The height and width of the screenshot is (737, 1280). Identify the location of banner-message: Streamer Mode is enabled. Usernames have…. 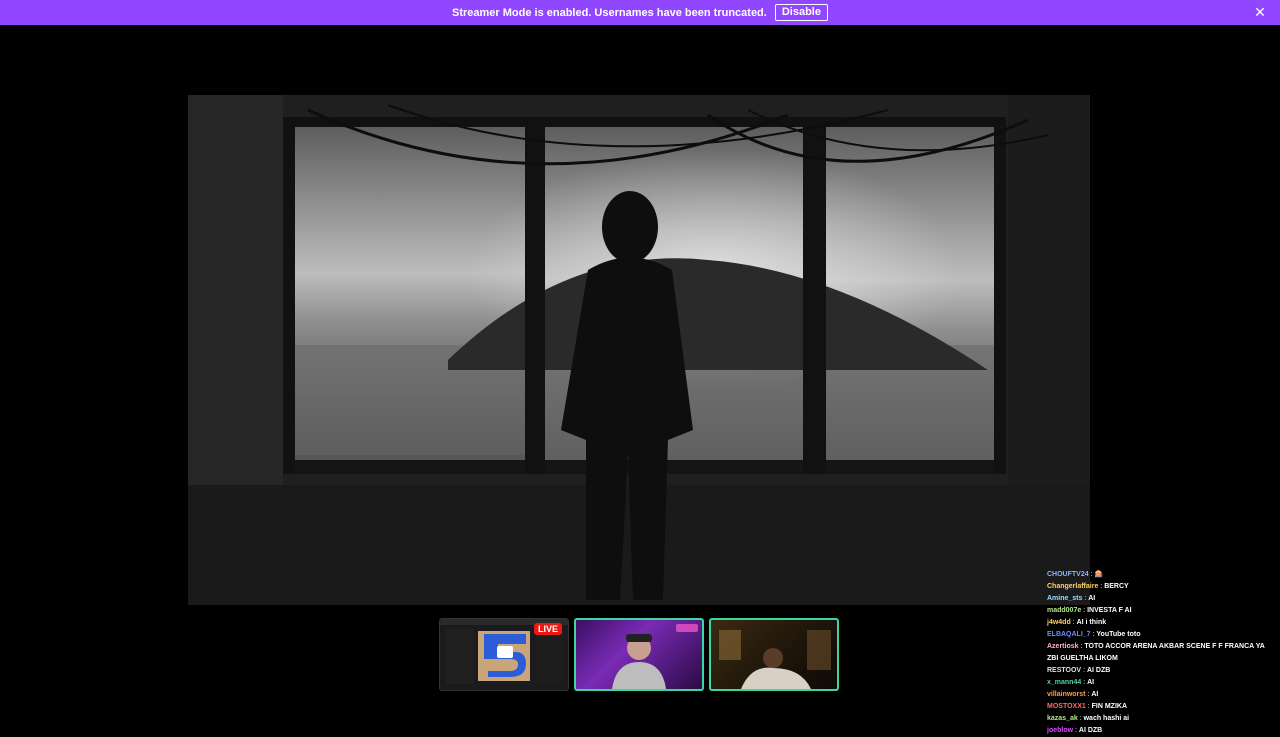
(609, 12).